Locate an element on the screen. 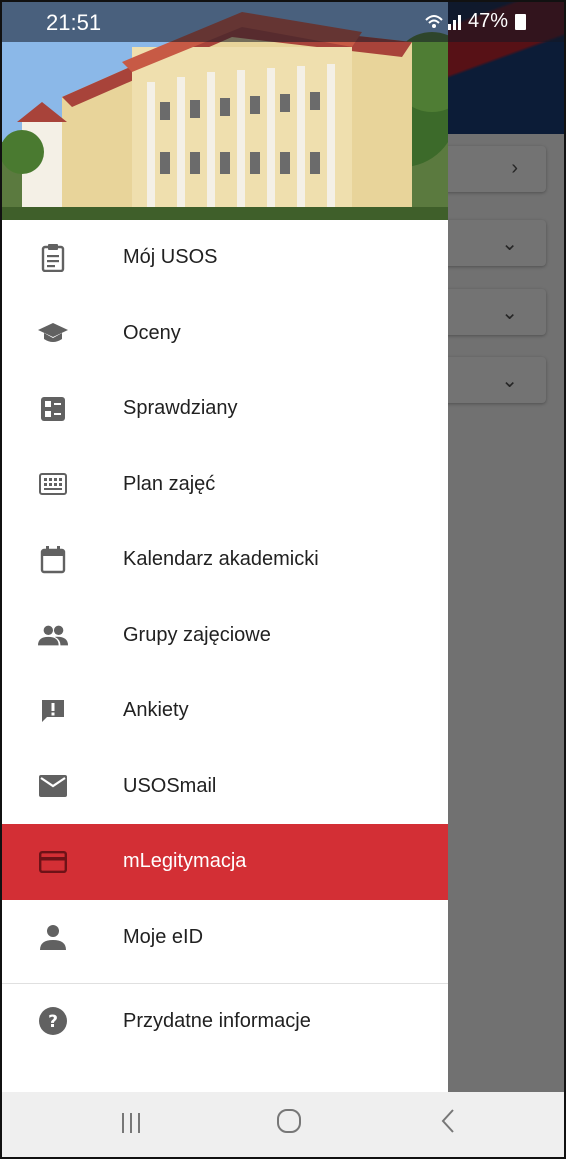  feedback-icon is located at coordinates (53, 711).